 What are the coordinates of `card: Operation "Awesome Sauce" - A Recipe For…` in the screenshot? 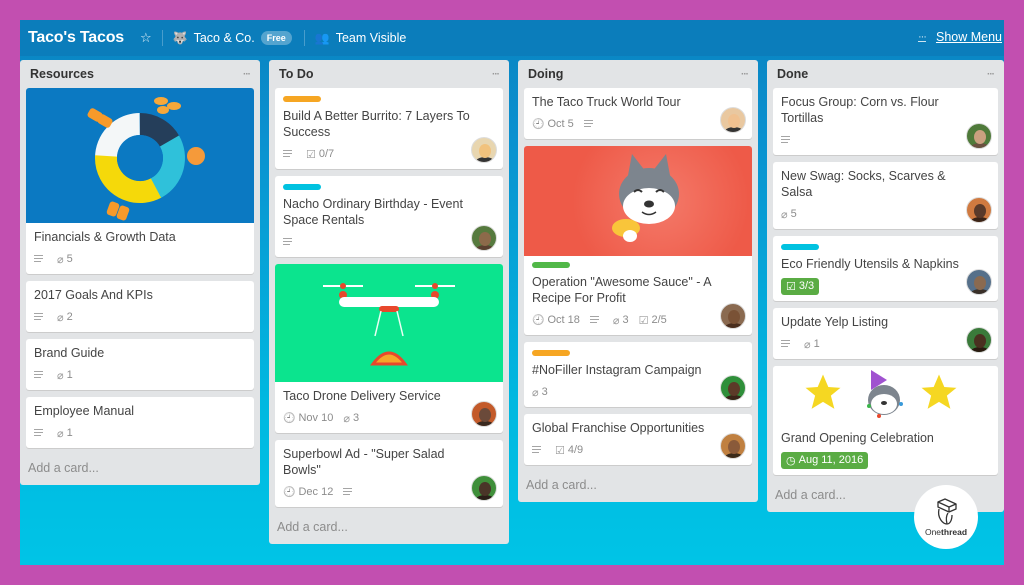 It's located at (638, 240).